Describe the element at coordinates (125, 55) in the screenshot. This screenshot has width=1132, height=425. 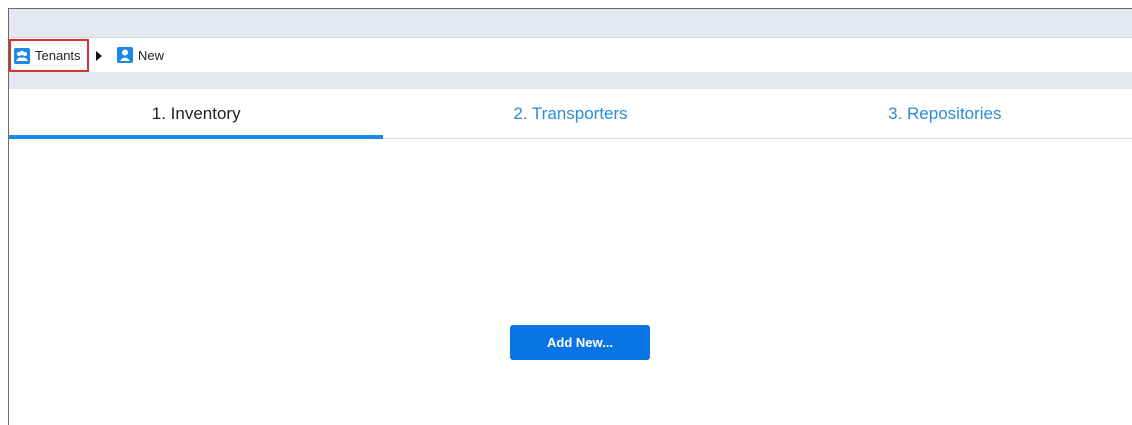
I see `user-icon` at that location.